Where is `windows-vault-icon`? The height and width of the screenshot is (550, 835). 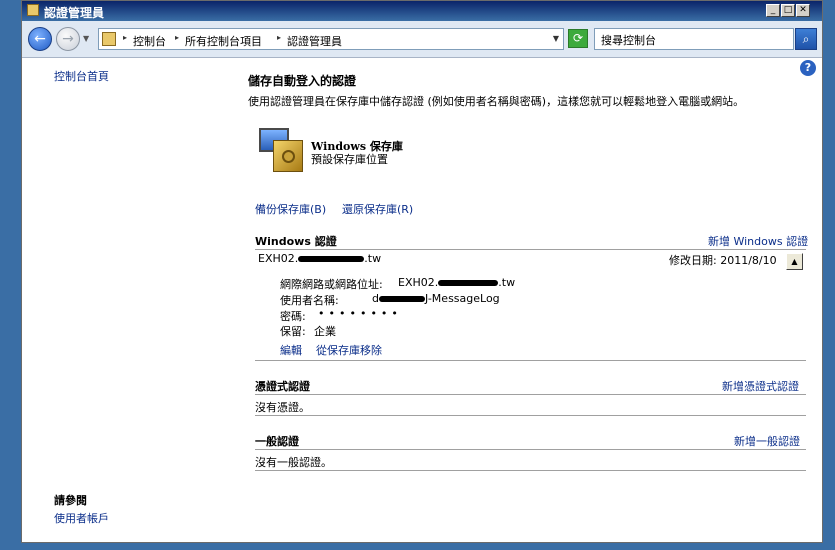 windows-vault-icon is located at coordinates (282, 151).